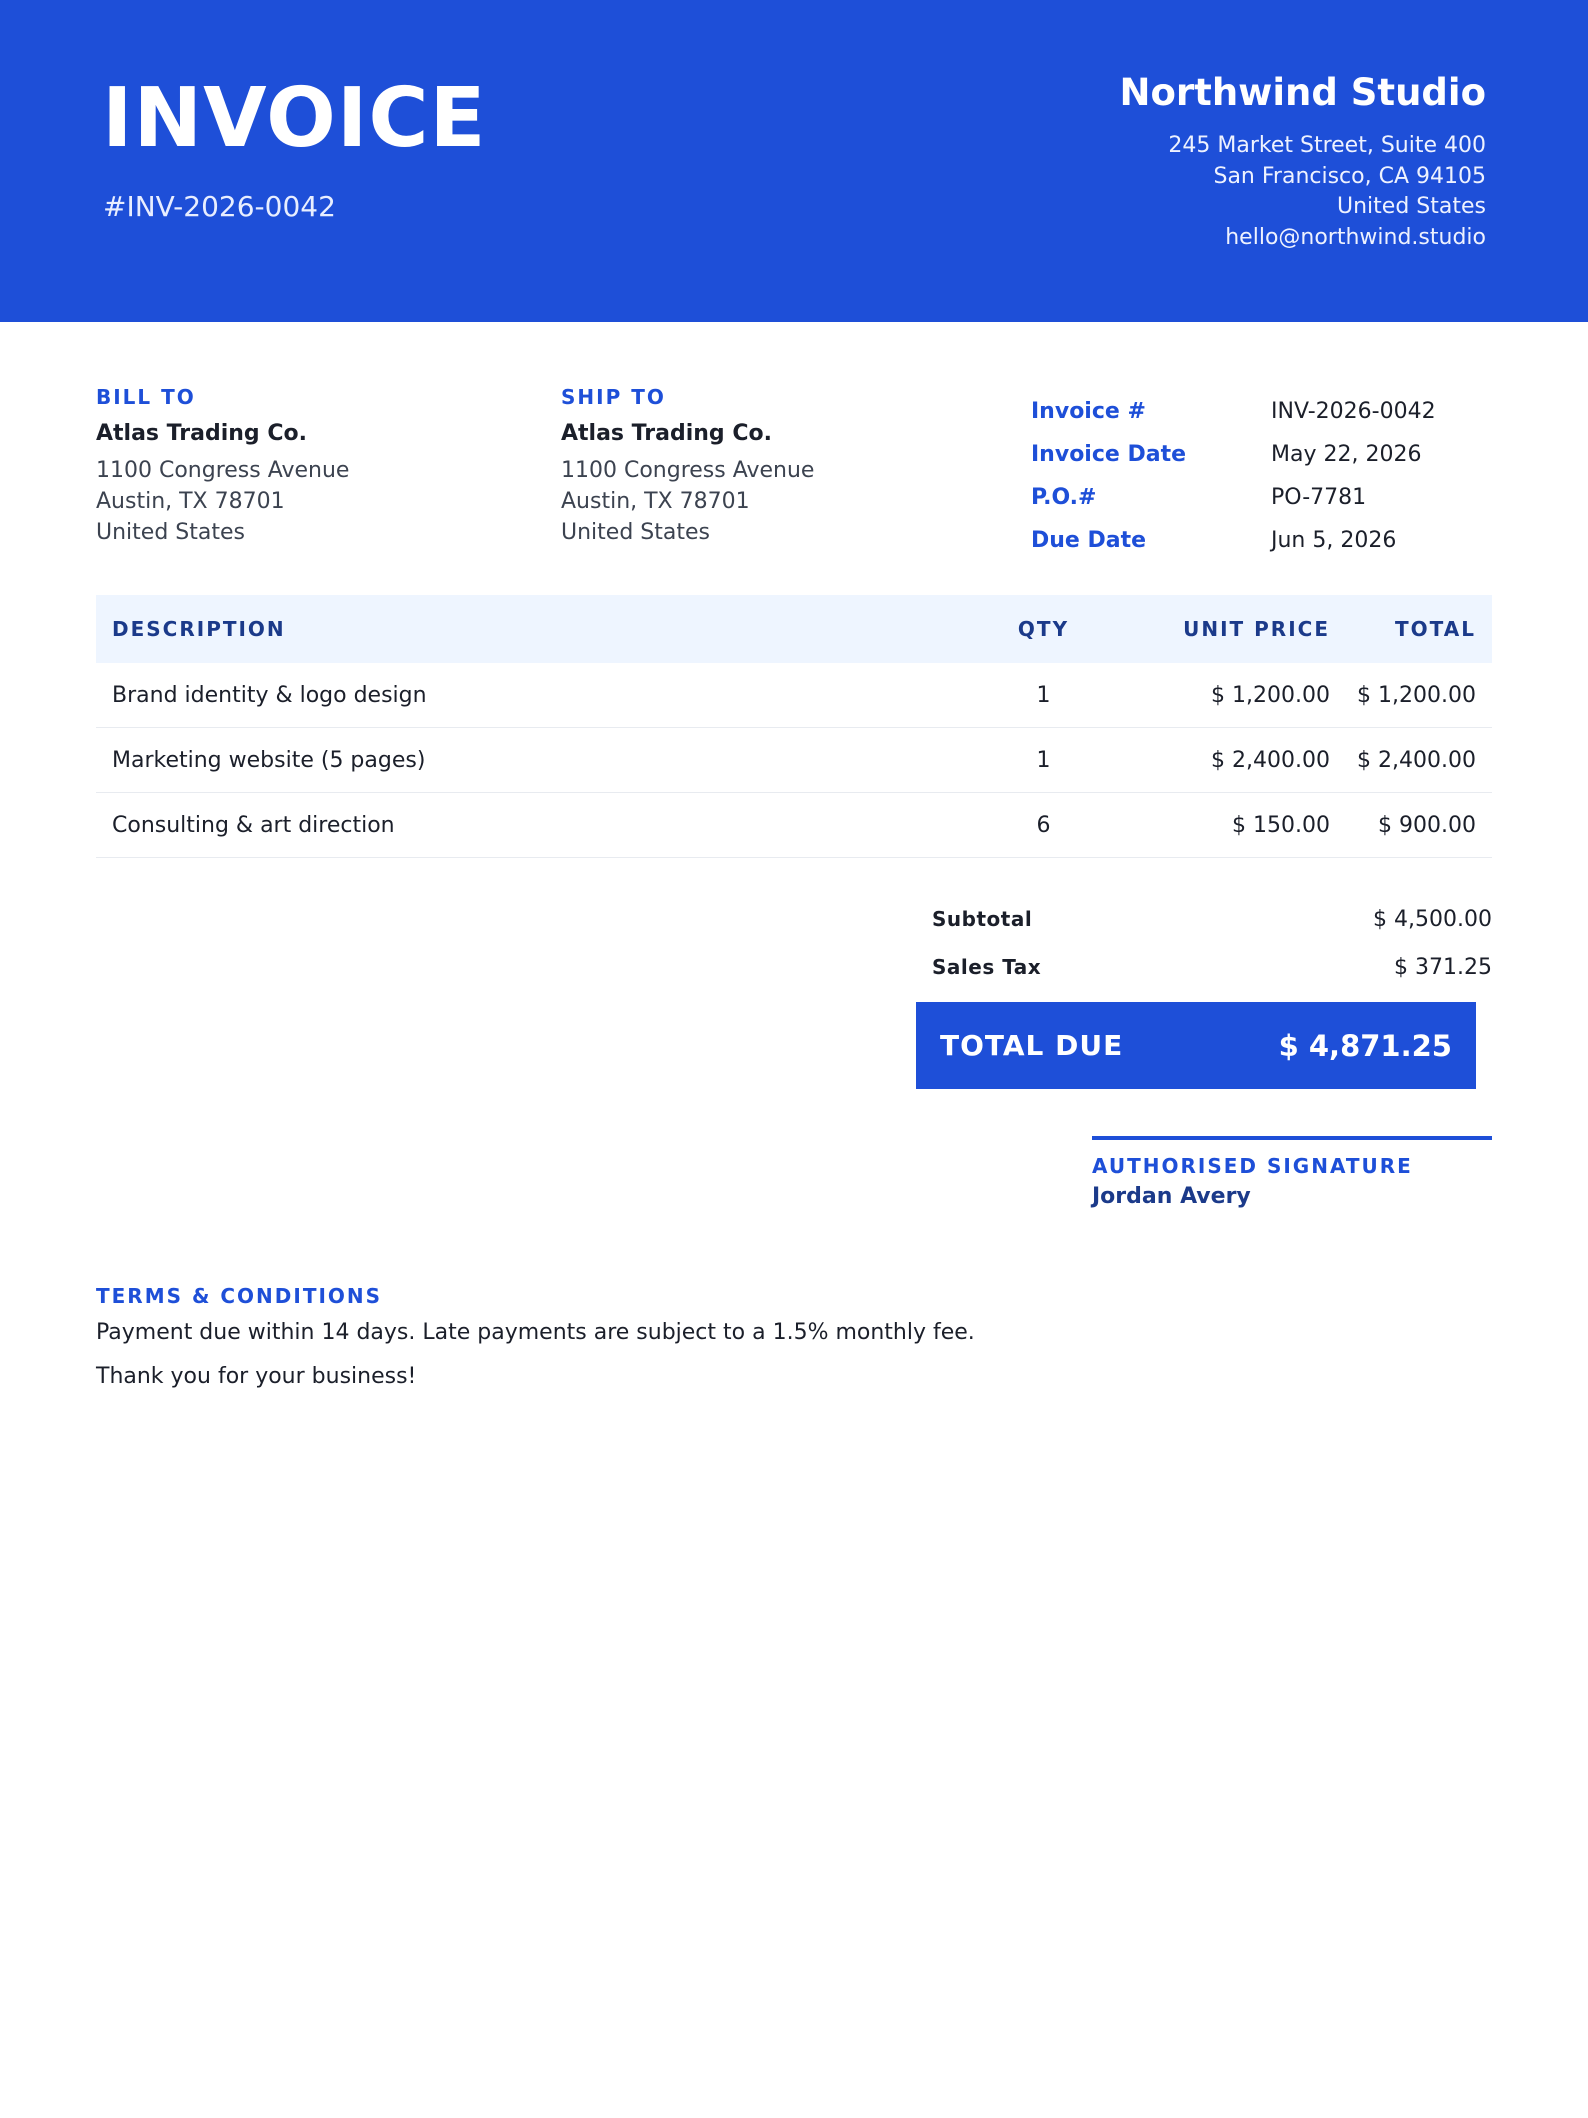  What do you see at coordinates (1346, 454) in the screenshot?
I see `meta-value: May 22, 2026` at bounding box center [1346, 454].